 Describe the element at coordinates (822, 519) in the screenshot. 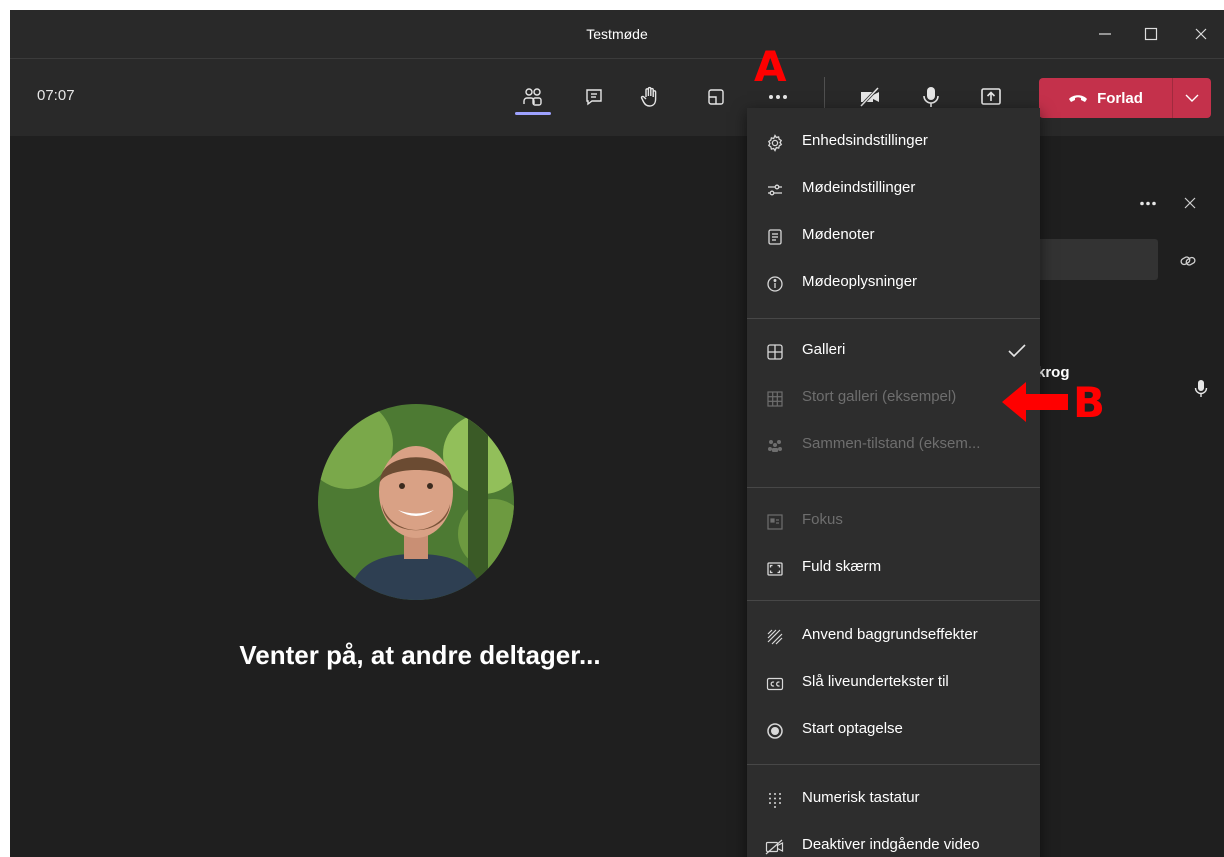

I see `menu-item-label: Fokus` at that location.